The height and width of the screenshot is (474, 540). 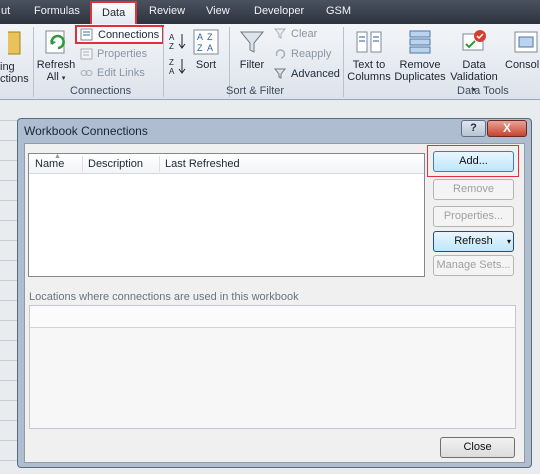 I want to click on tab-developer: Developer, so click(x=279, y=11).